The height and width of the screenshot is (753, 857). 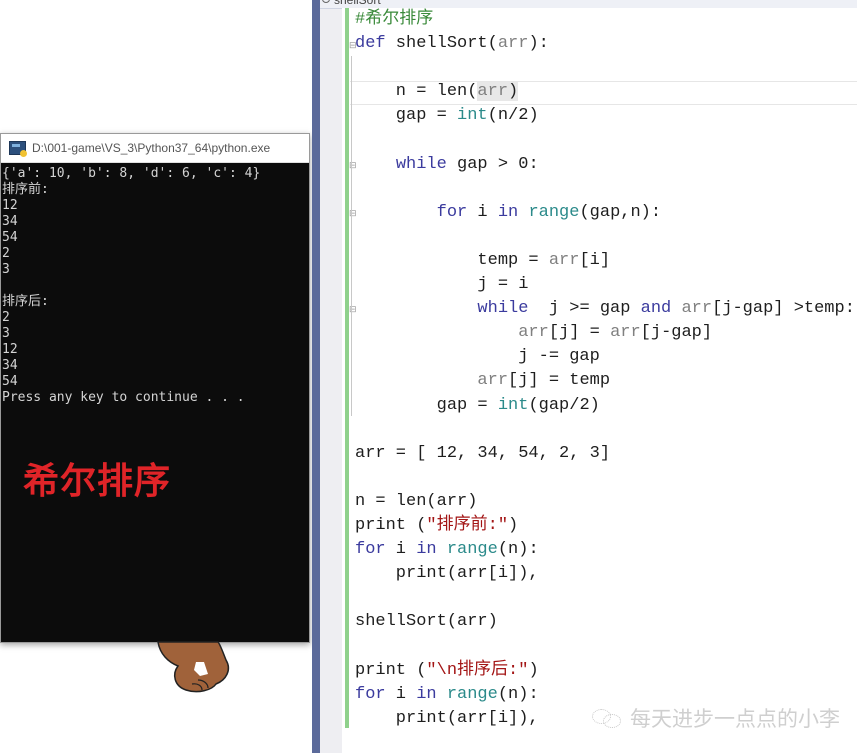 I want to click on code-token: j = i, so click(x=442, y=285).